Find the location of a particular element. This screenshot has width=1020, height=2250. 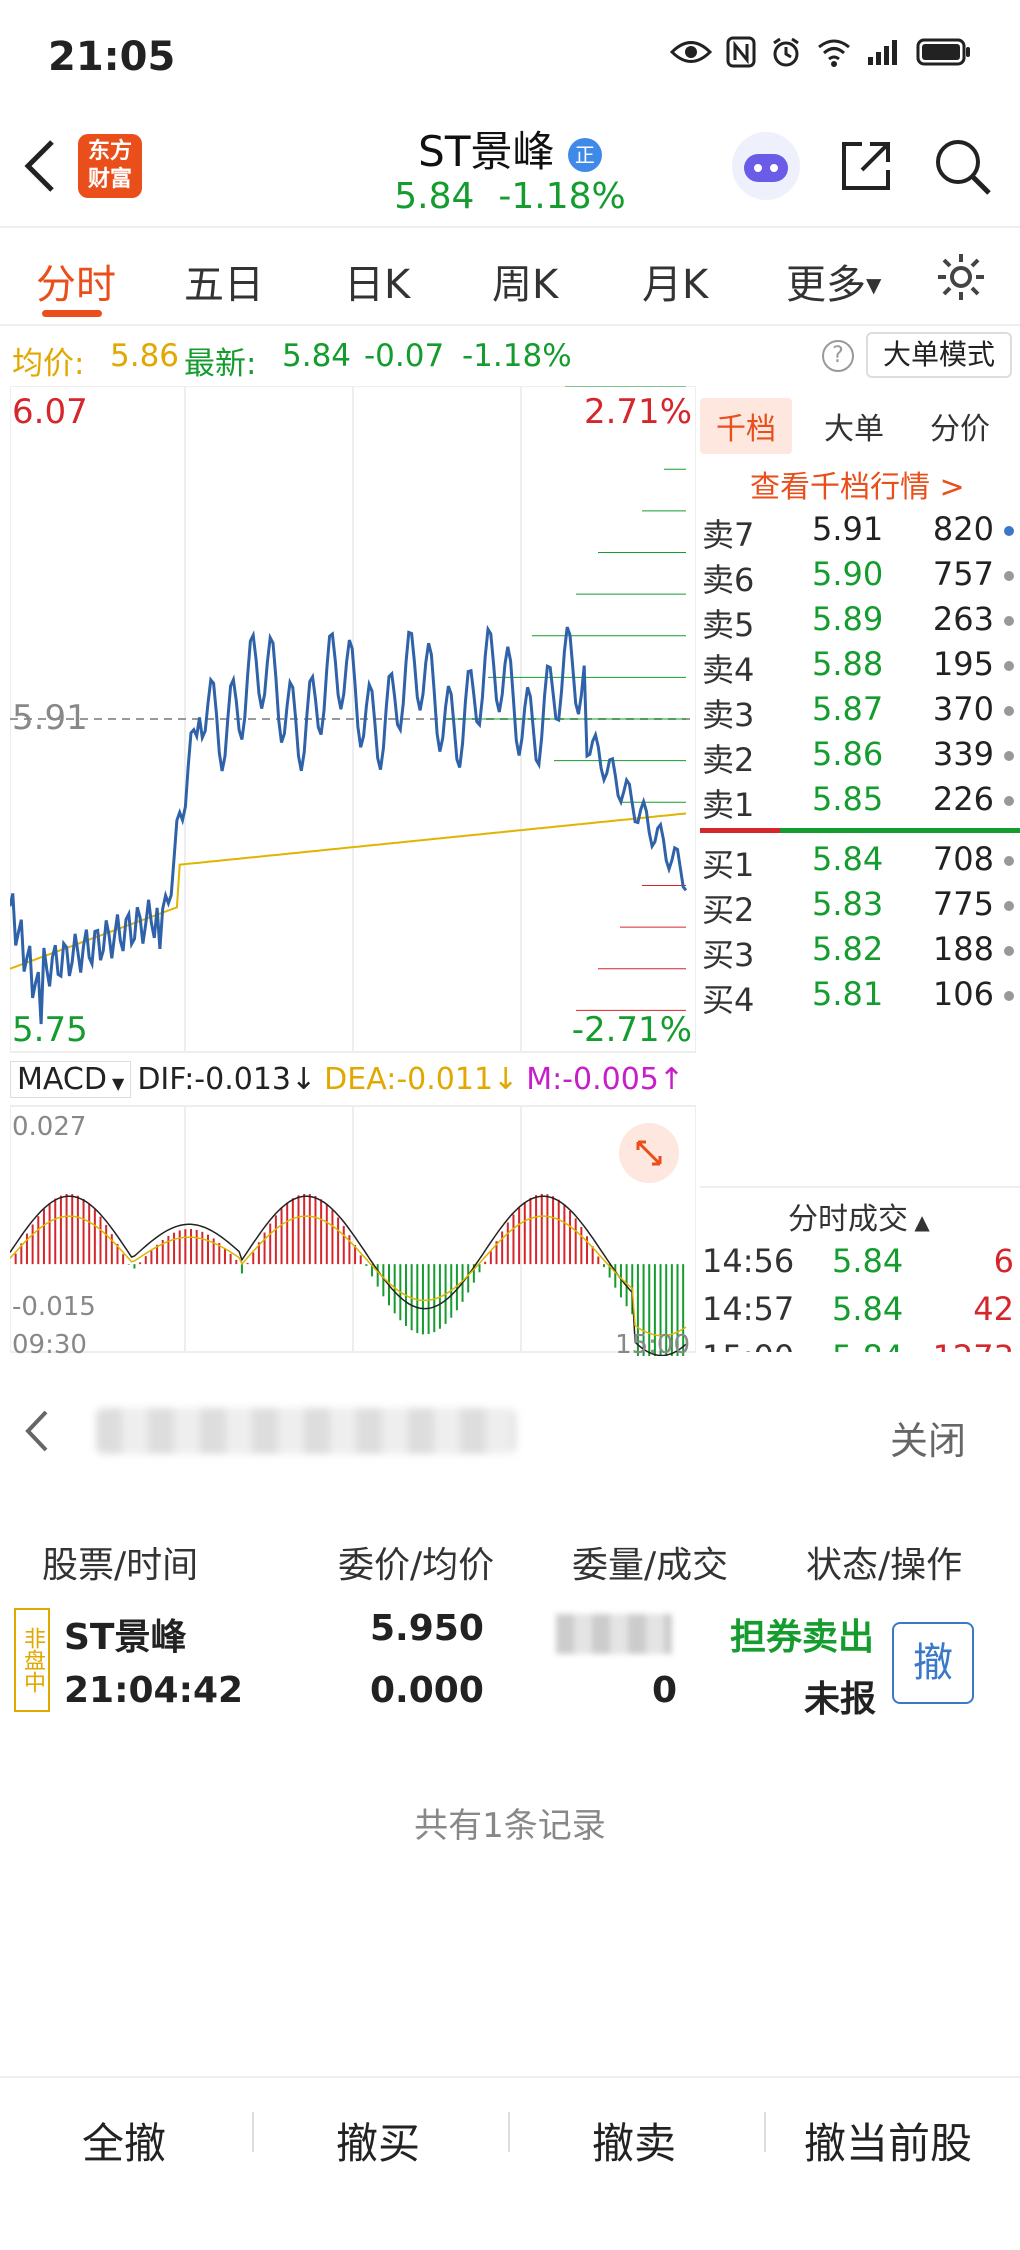

level-name: 买7 is located at coordinates (728, 1135).